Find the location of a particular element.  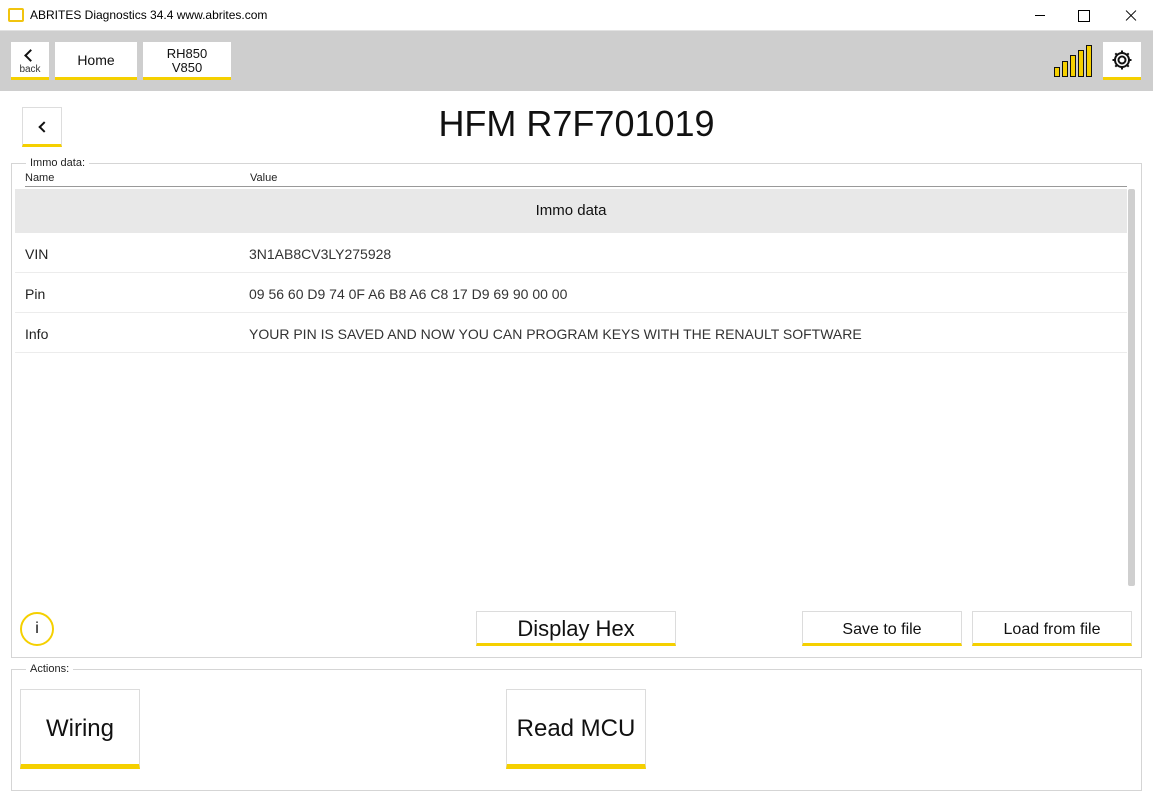

column-header-name: Name is located at coordinates (40, 178).